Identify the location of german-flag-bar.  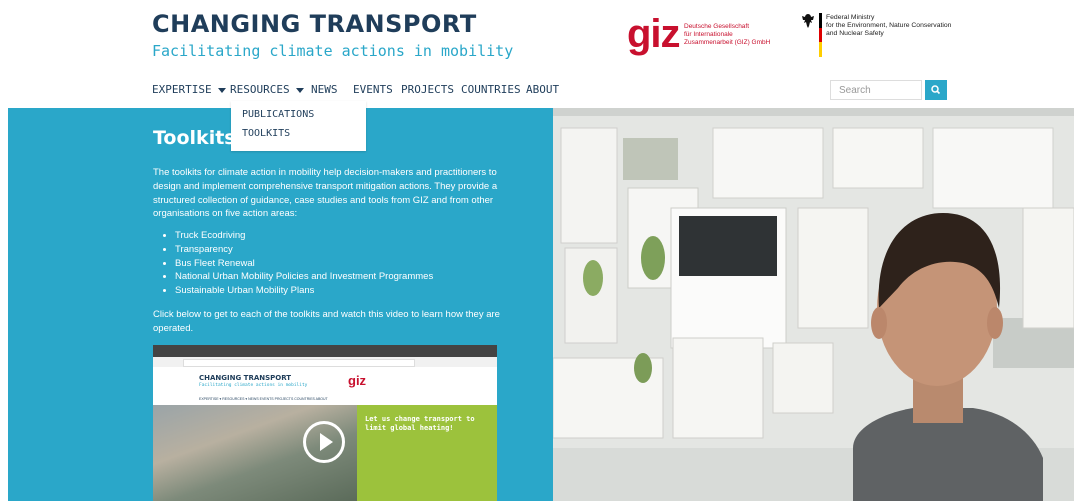
(820, 35).